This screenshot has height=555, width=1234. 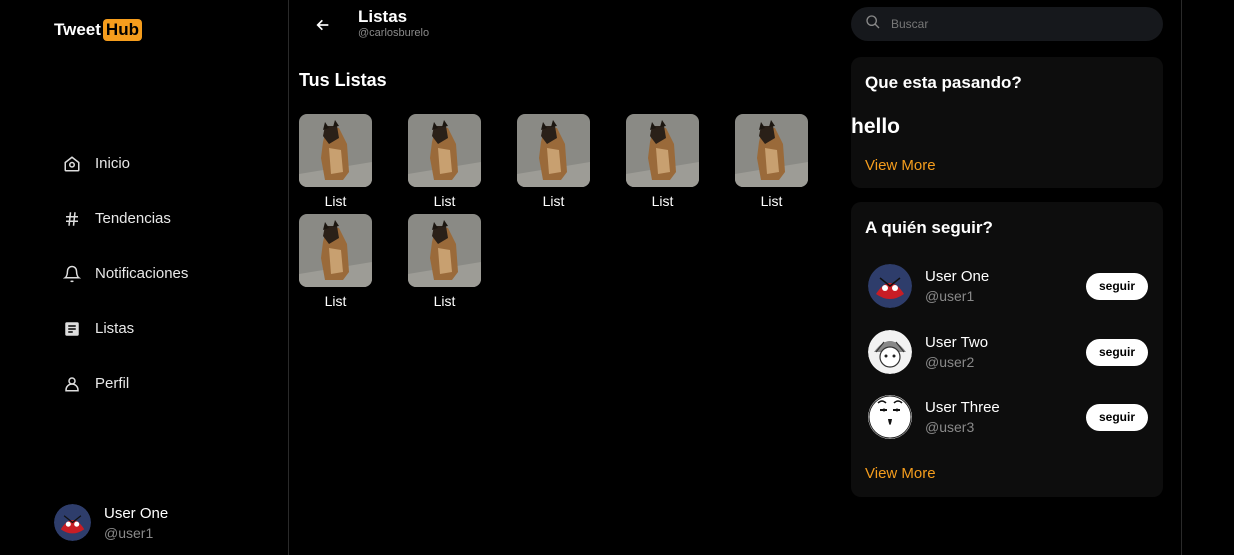 What do you see at coordinates (112, 383) in the screenshot?
I see `sidebar-item-label: Perfil` at bounding box center [112, 383].